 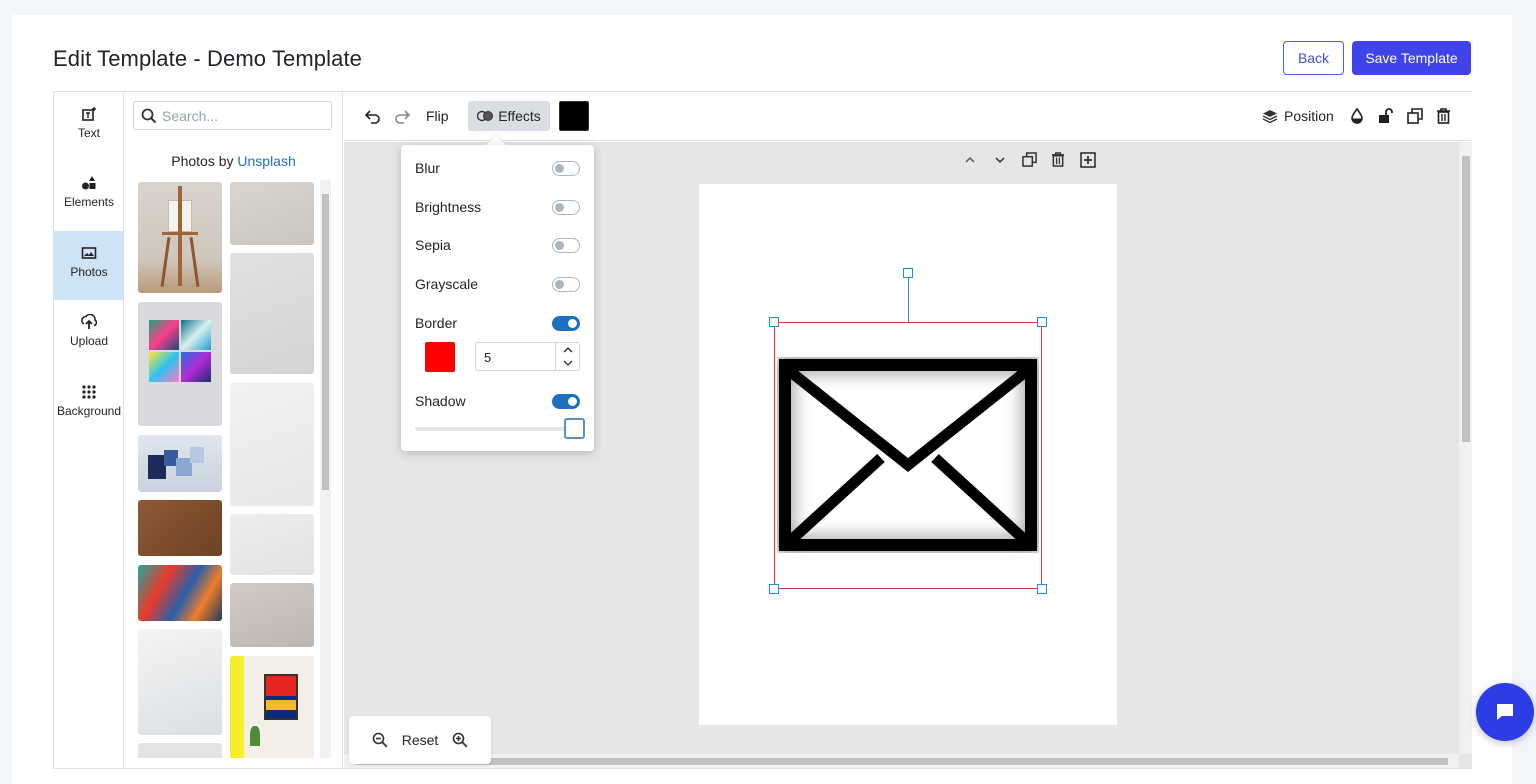 What do you see at coordinates (568, 350) in the screenshot?
I see `stepper-up-icon` at bounding box center [568, 350].